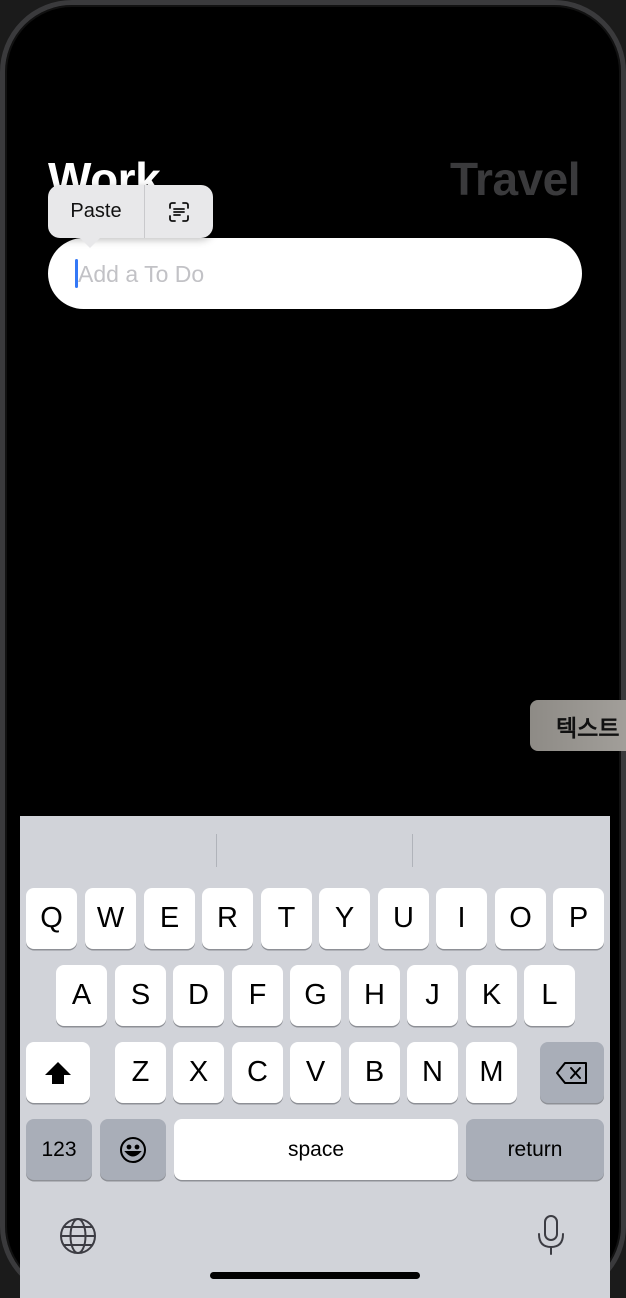 The height and width of the screenshot is (1298, 626). Describe the element at coordinates (551, 1235) in the screenshot. I see `microphone-icon` at that location.